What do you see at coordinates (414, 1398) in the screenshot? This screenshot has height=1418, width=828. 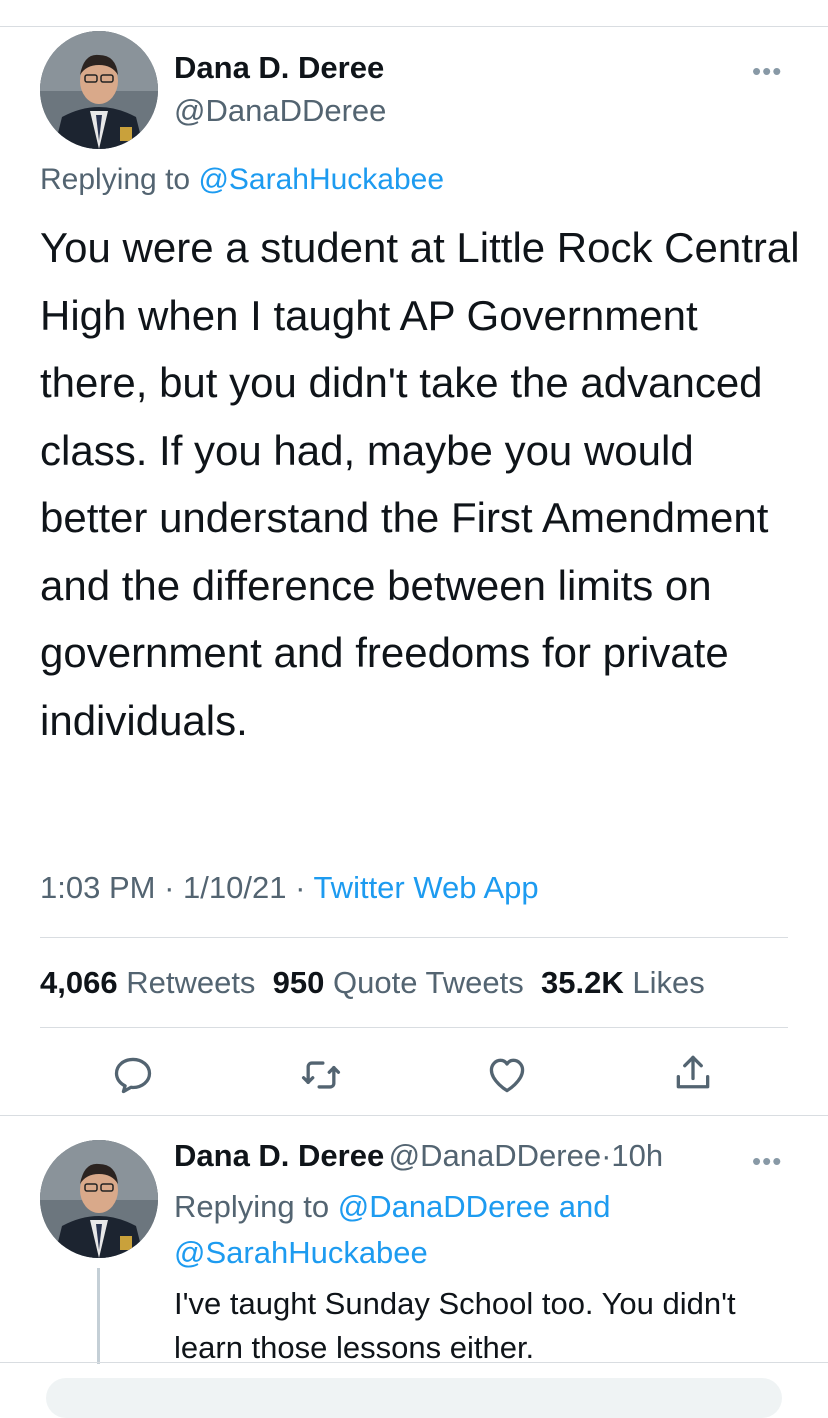 I see `reply-compose-bar` at bounding box center [414, 1398].